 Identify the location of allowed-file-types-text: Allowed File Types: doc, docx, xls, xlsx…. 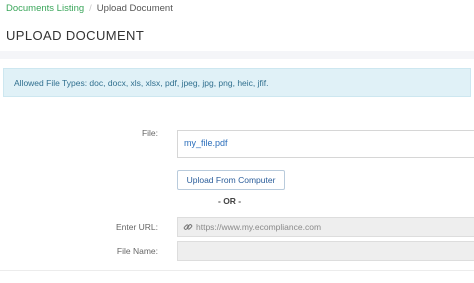
(141, 83).